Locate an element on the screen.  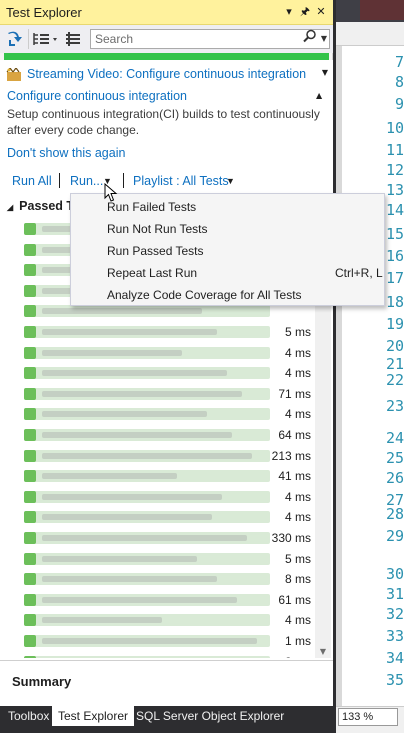
line-number: 7 is located at coordinates (399, 62).